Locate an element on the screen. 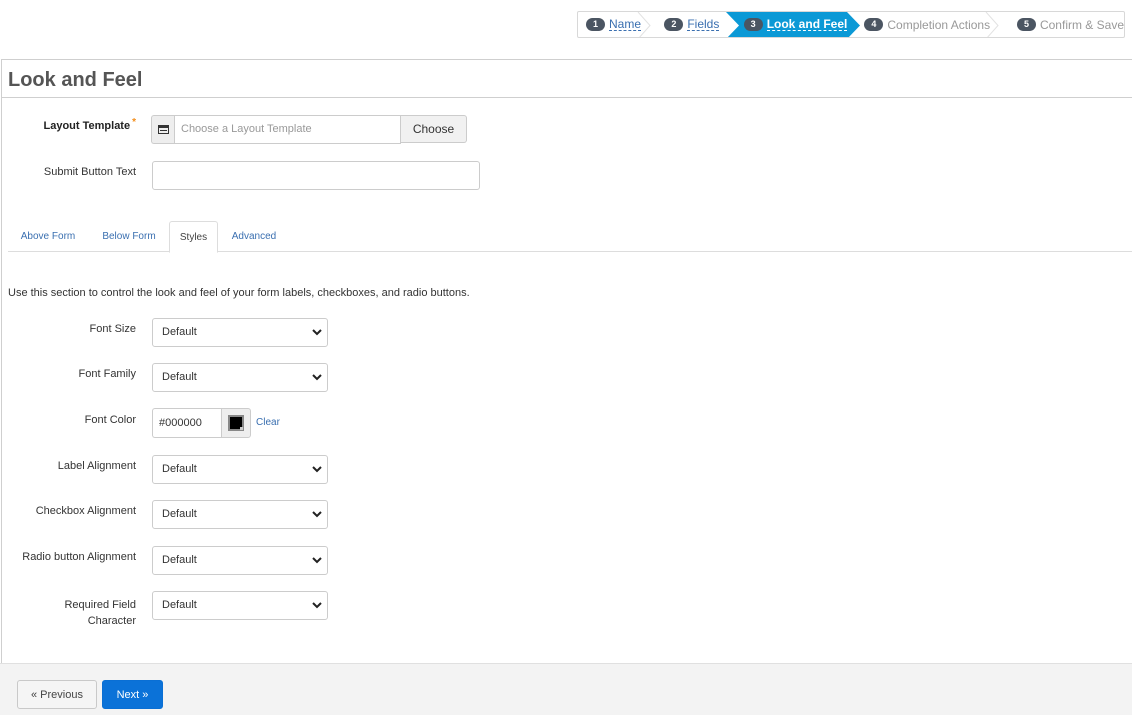 This screenshot has height=715, width=1132. label-alignment-label: Label Alignment is located at coordinates (96, 466).